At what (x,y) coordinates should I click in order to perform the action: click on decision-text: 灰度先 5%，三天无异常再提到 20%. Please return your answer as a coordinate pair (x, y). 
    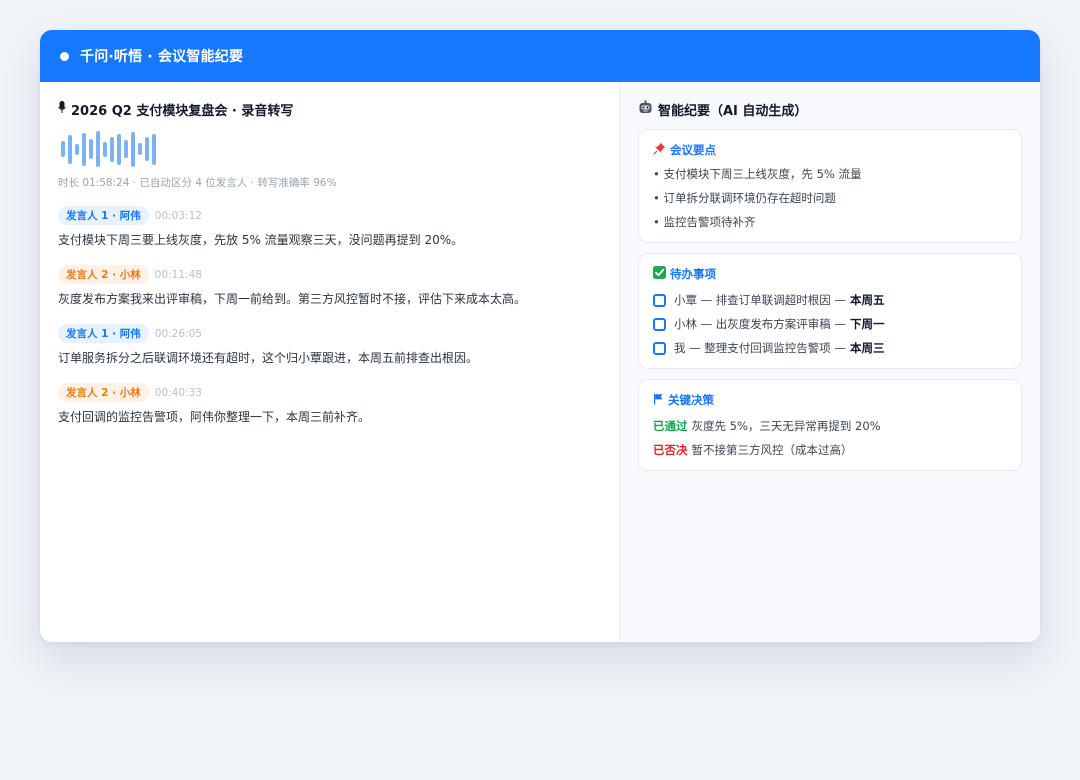
    Looking at the image, I should click on (786, 426).